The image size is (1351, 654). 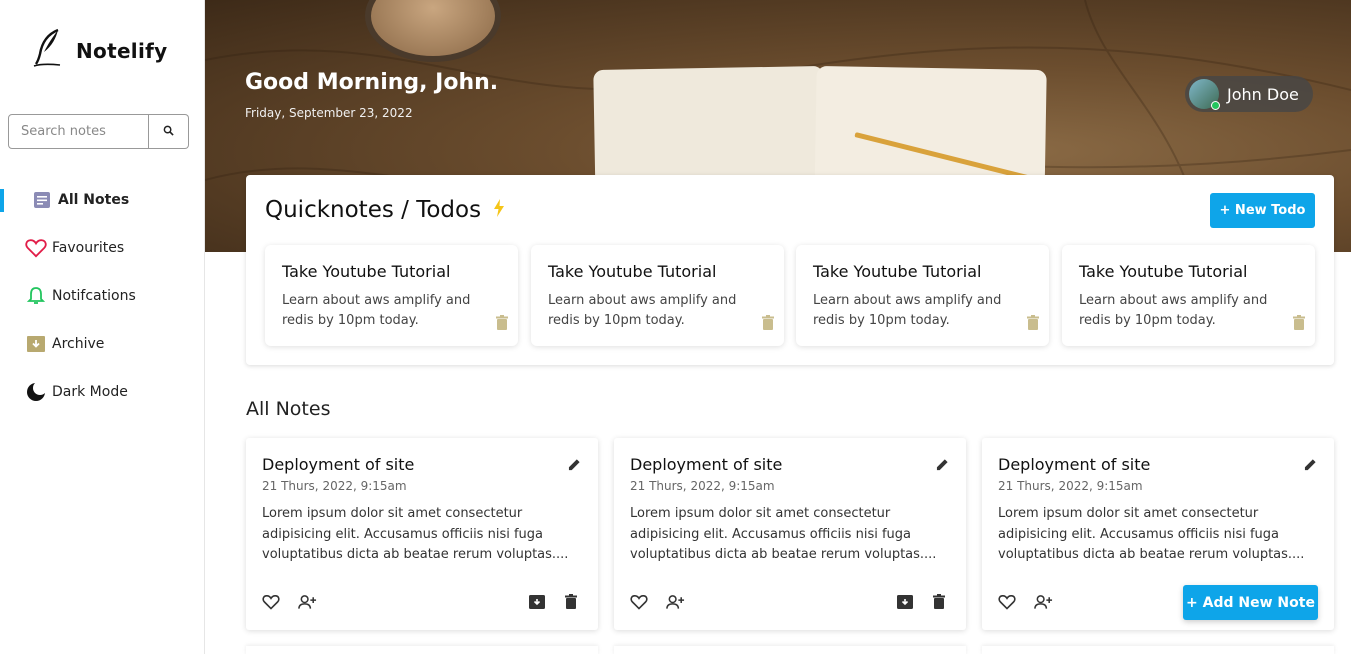 I want to click on sidebar-item-favourites: Favourites, so click(x=102, y=248).